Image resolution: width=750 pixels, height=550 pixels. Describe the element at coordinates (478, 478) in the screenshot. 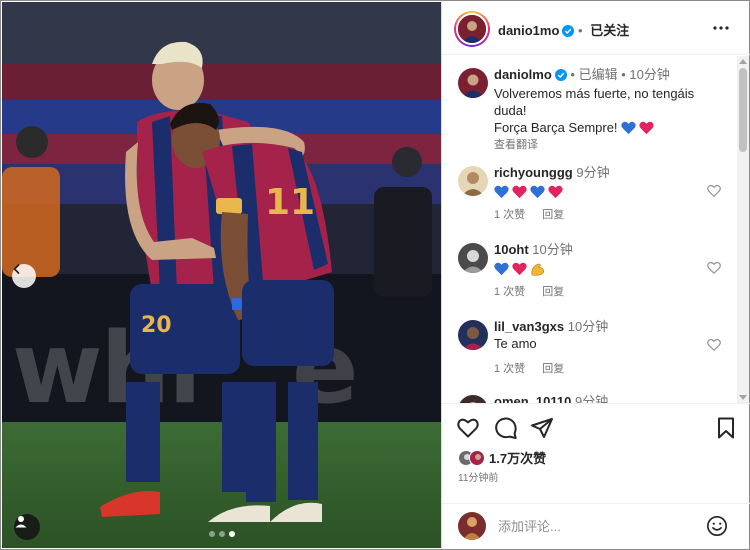

I see `post-time-ago: 11分钟前` at that location.